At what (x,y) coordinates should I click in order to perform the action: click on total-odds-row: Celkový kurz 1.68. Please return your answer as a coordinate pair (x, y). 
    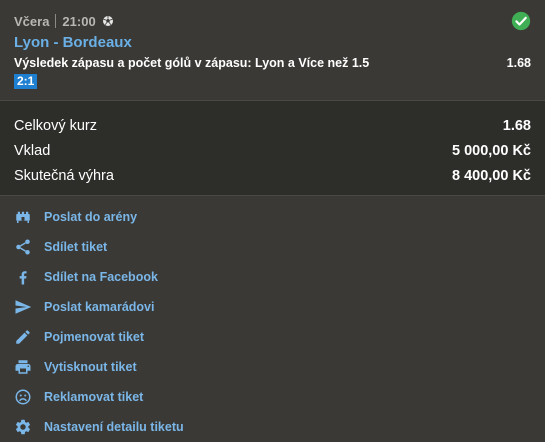
    Looking at the image, I should click on (272, 126).